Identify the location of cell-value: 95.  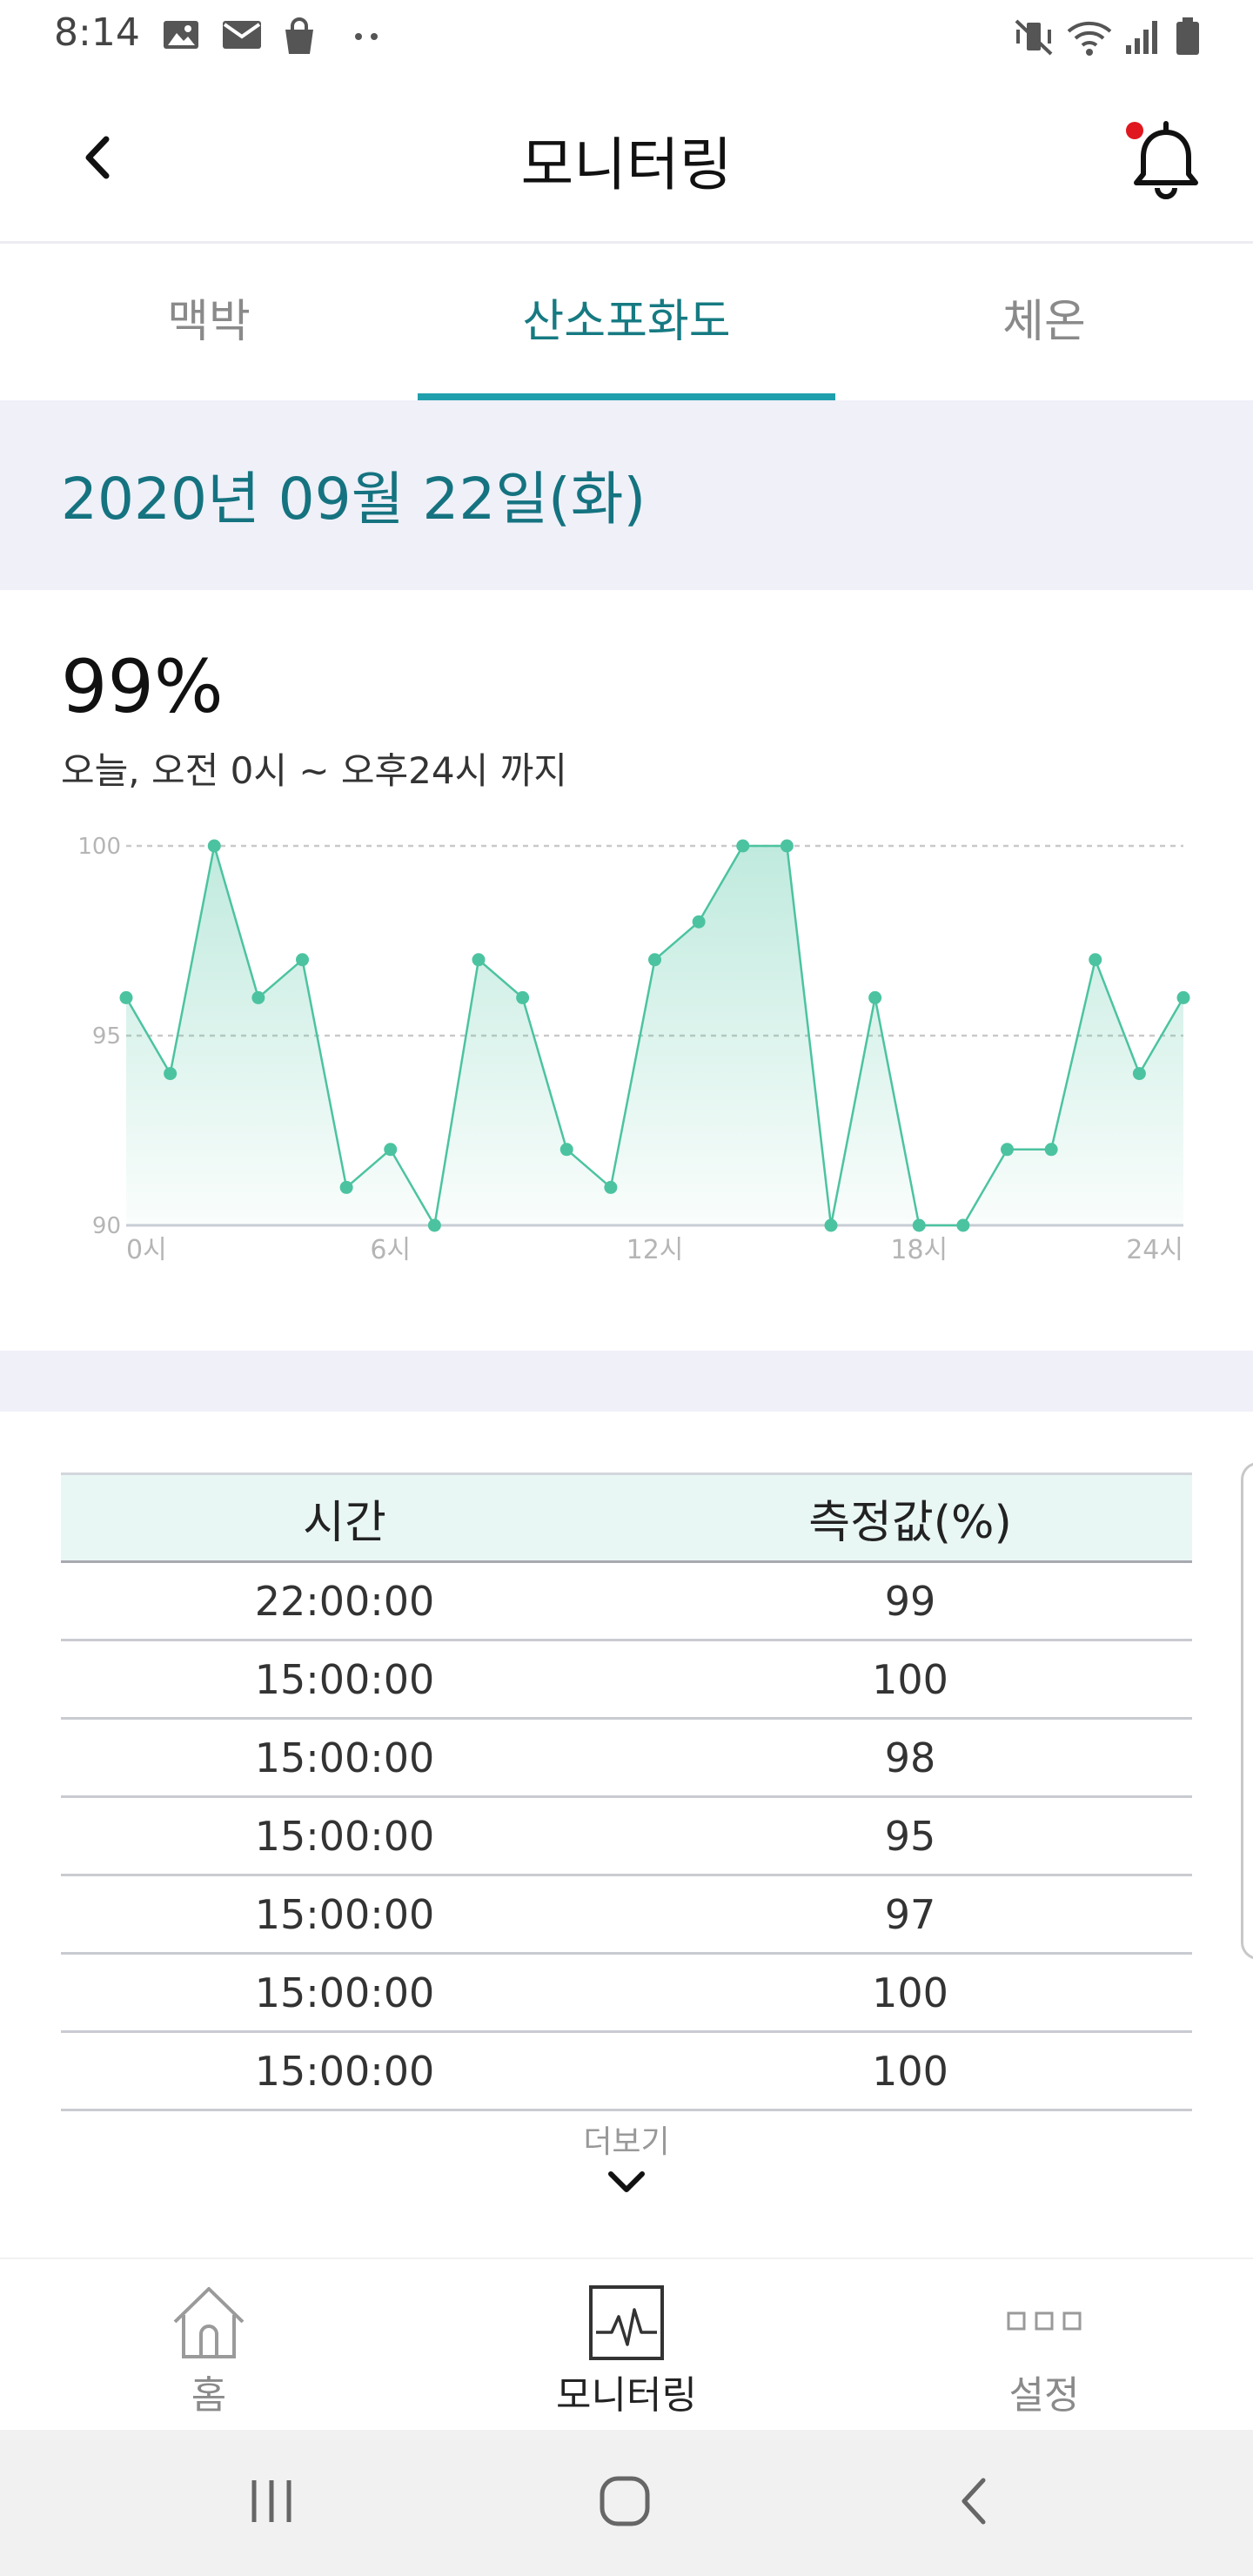
(910, 1836).